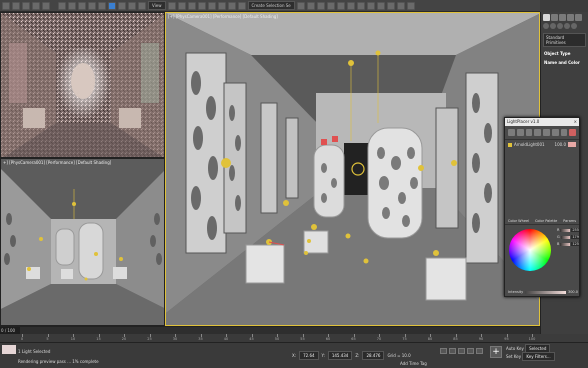  I want to click on tab-params: Params, so click(569, 221).